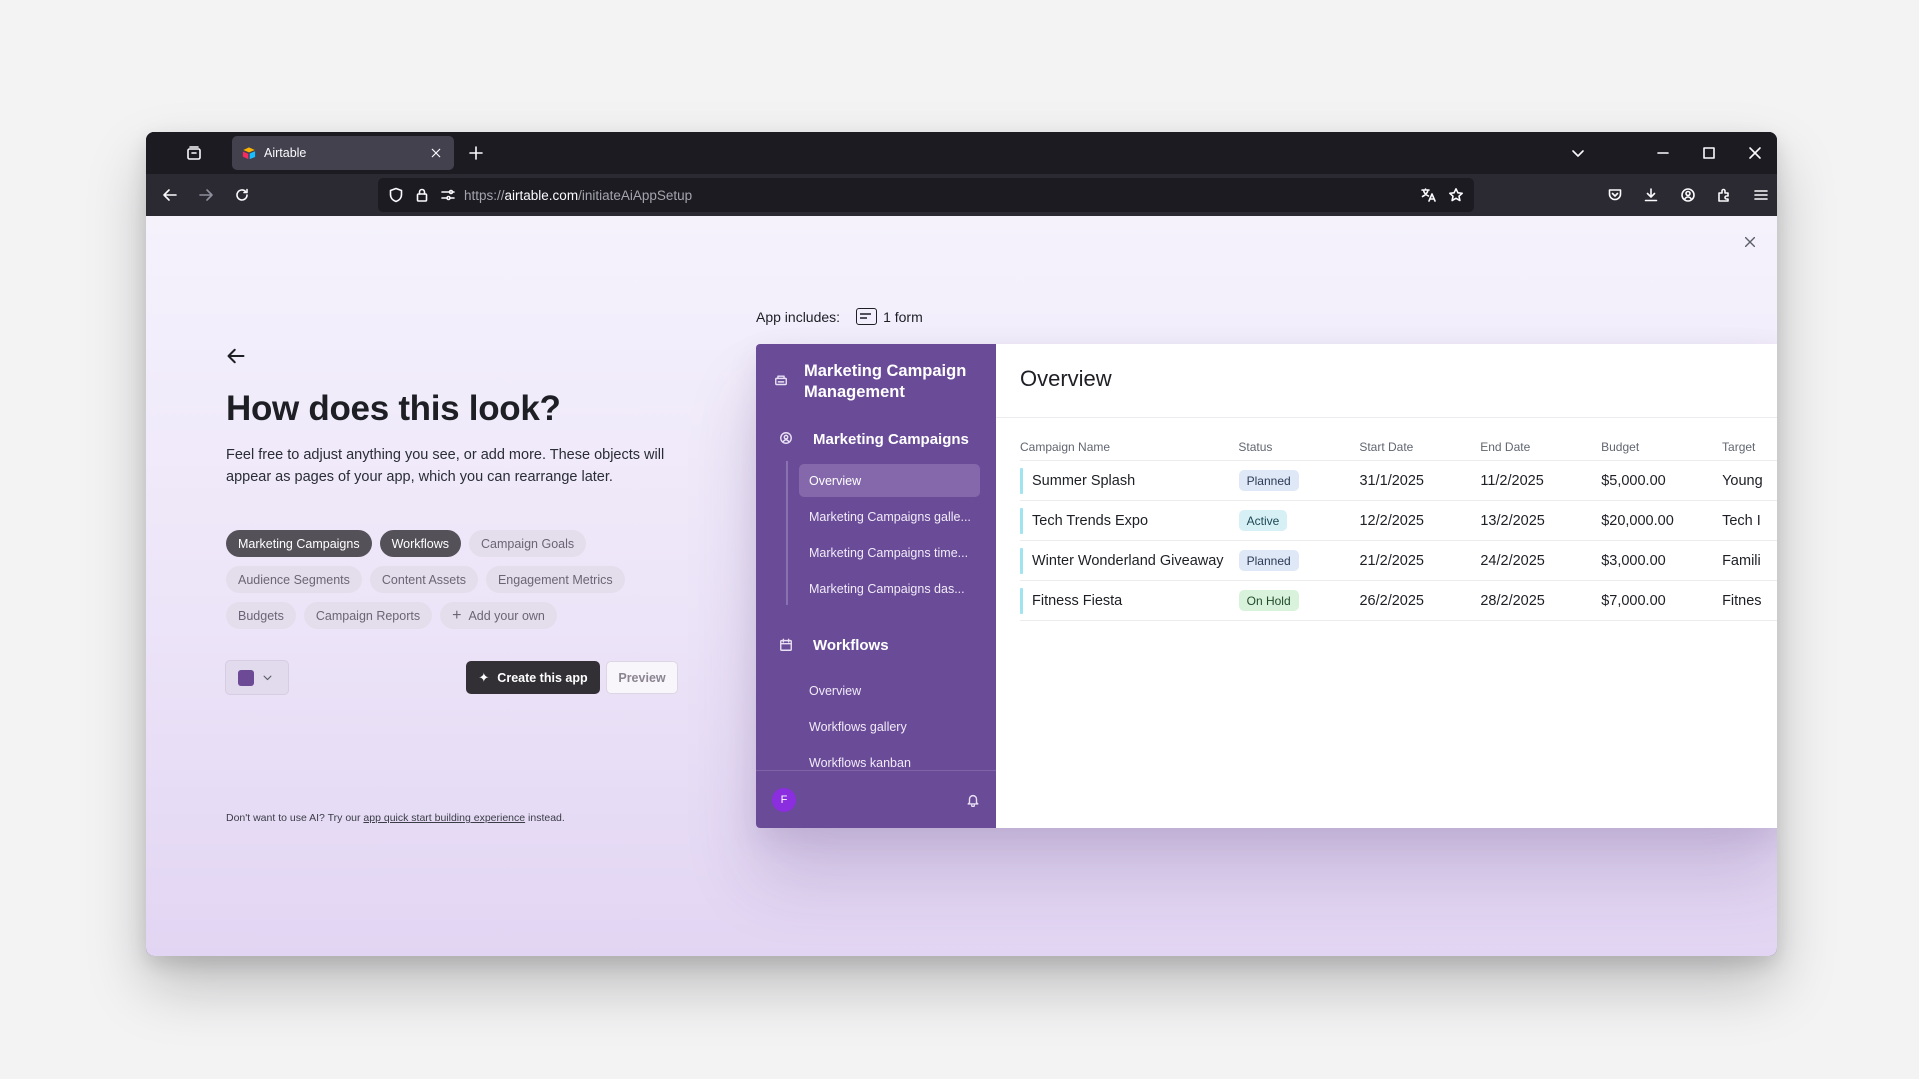 This screenshot has height=1079, width=1919. Describe the element at coordinates (1663, 153) in the screenshot. I see `minimize-icon` at that location.